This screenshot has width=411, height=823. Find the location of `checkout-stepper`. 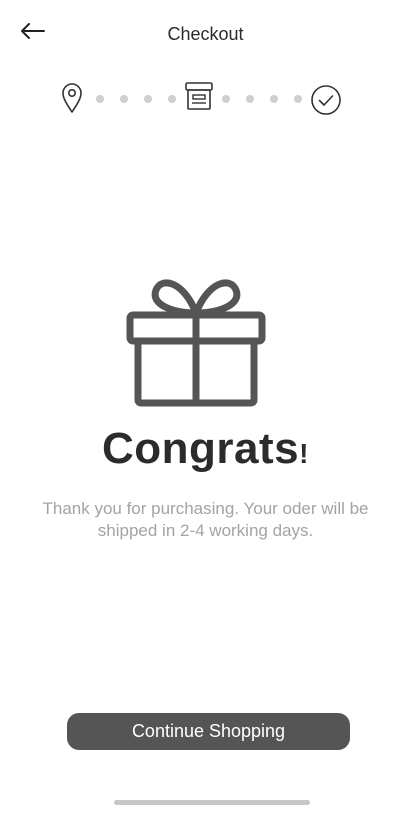

checkout-stepper is located at coordinates (206, 99).